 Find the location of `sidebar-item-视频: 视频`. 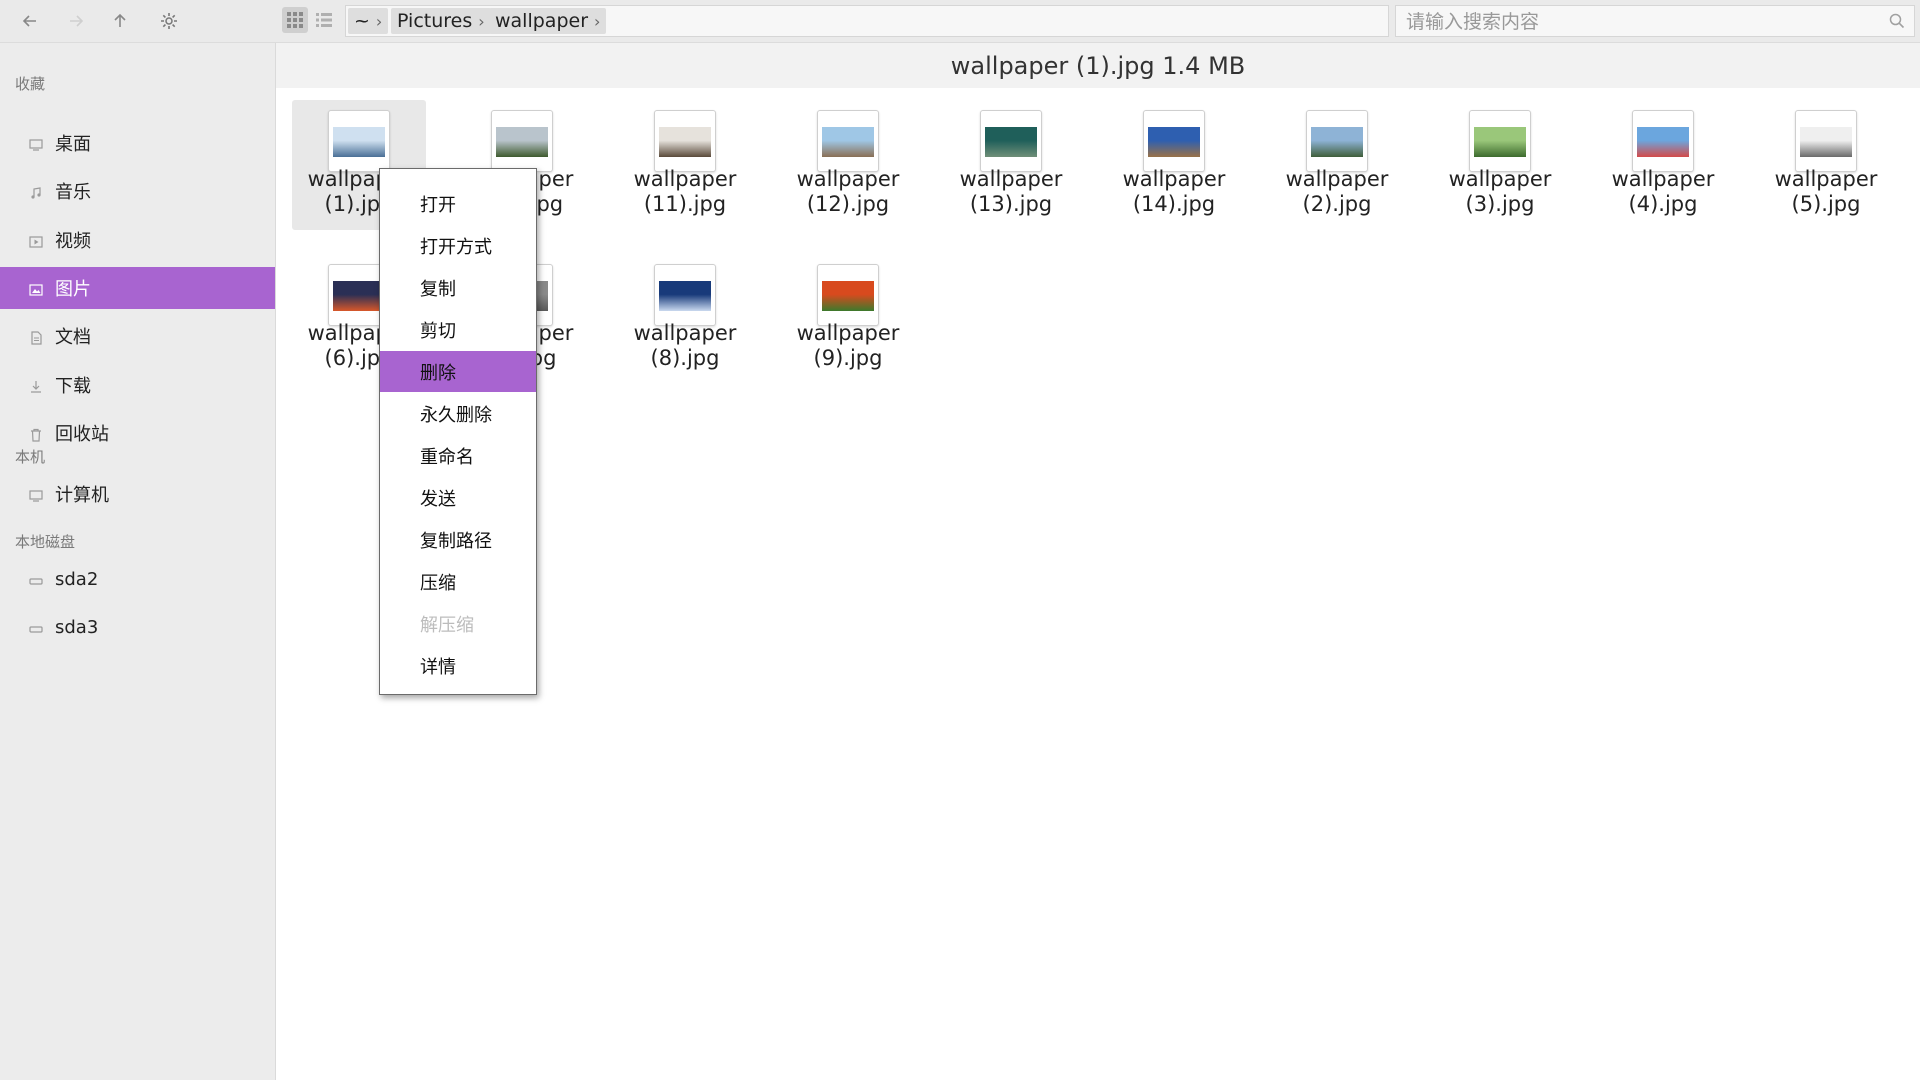

sidebar-item-视频: 视频 is located at coordinates (137, 240).